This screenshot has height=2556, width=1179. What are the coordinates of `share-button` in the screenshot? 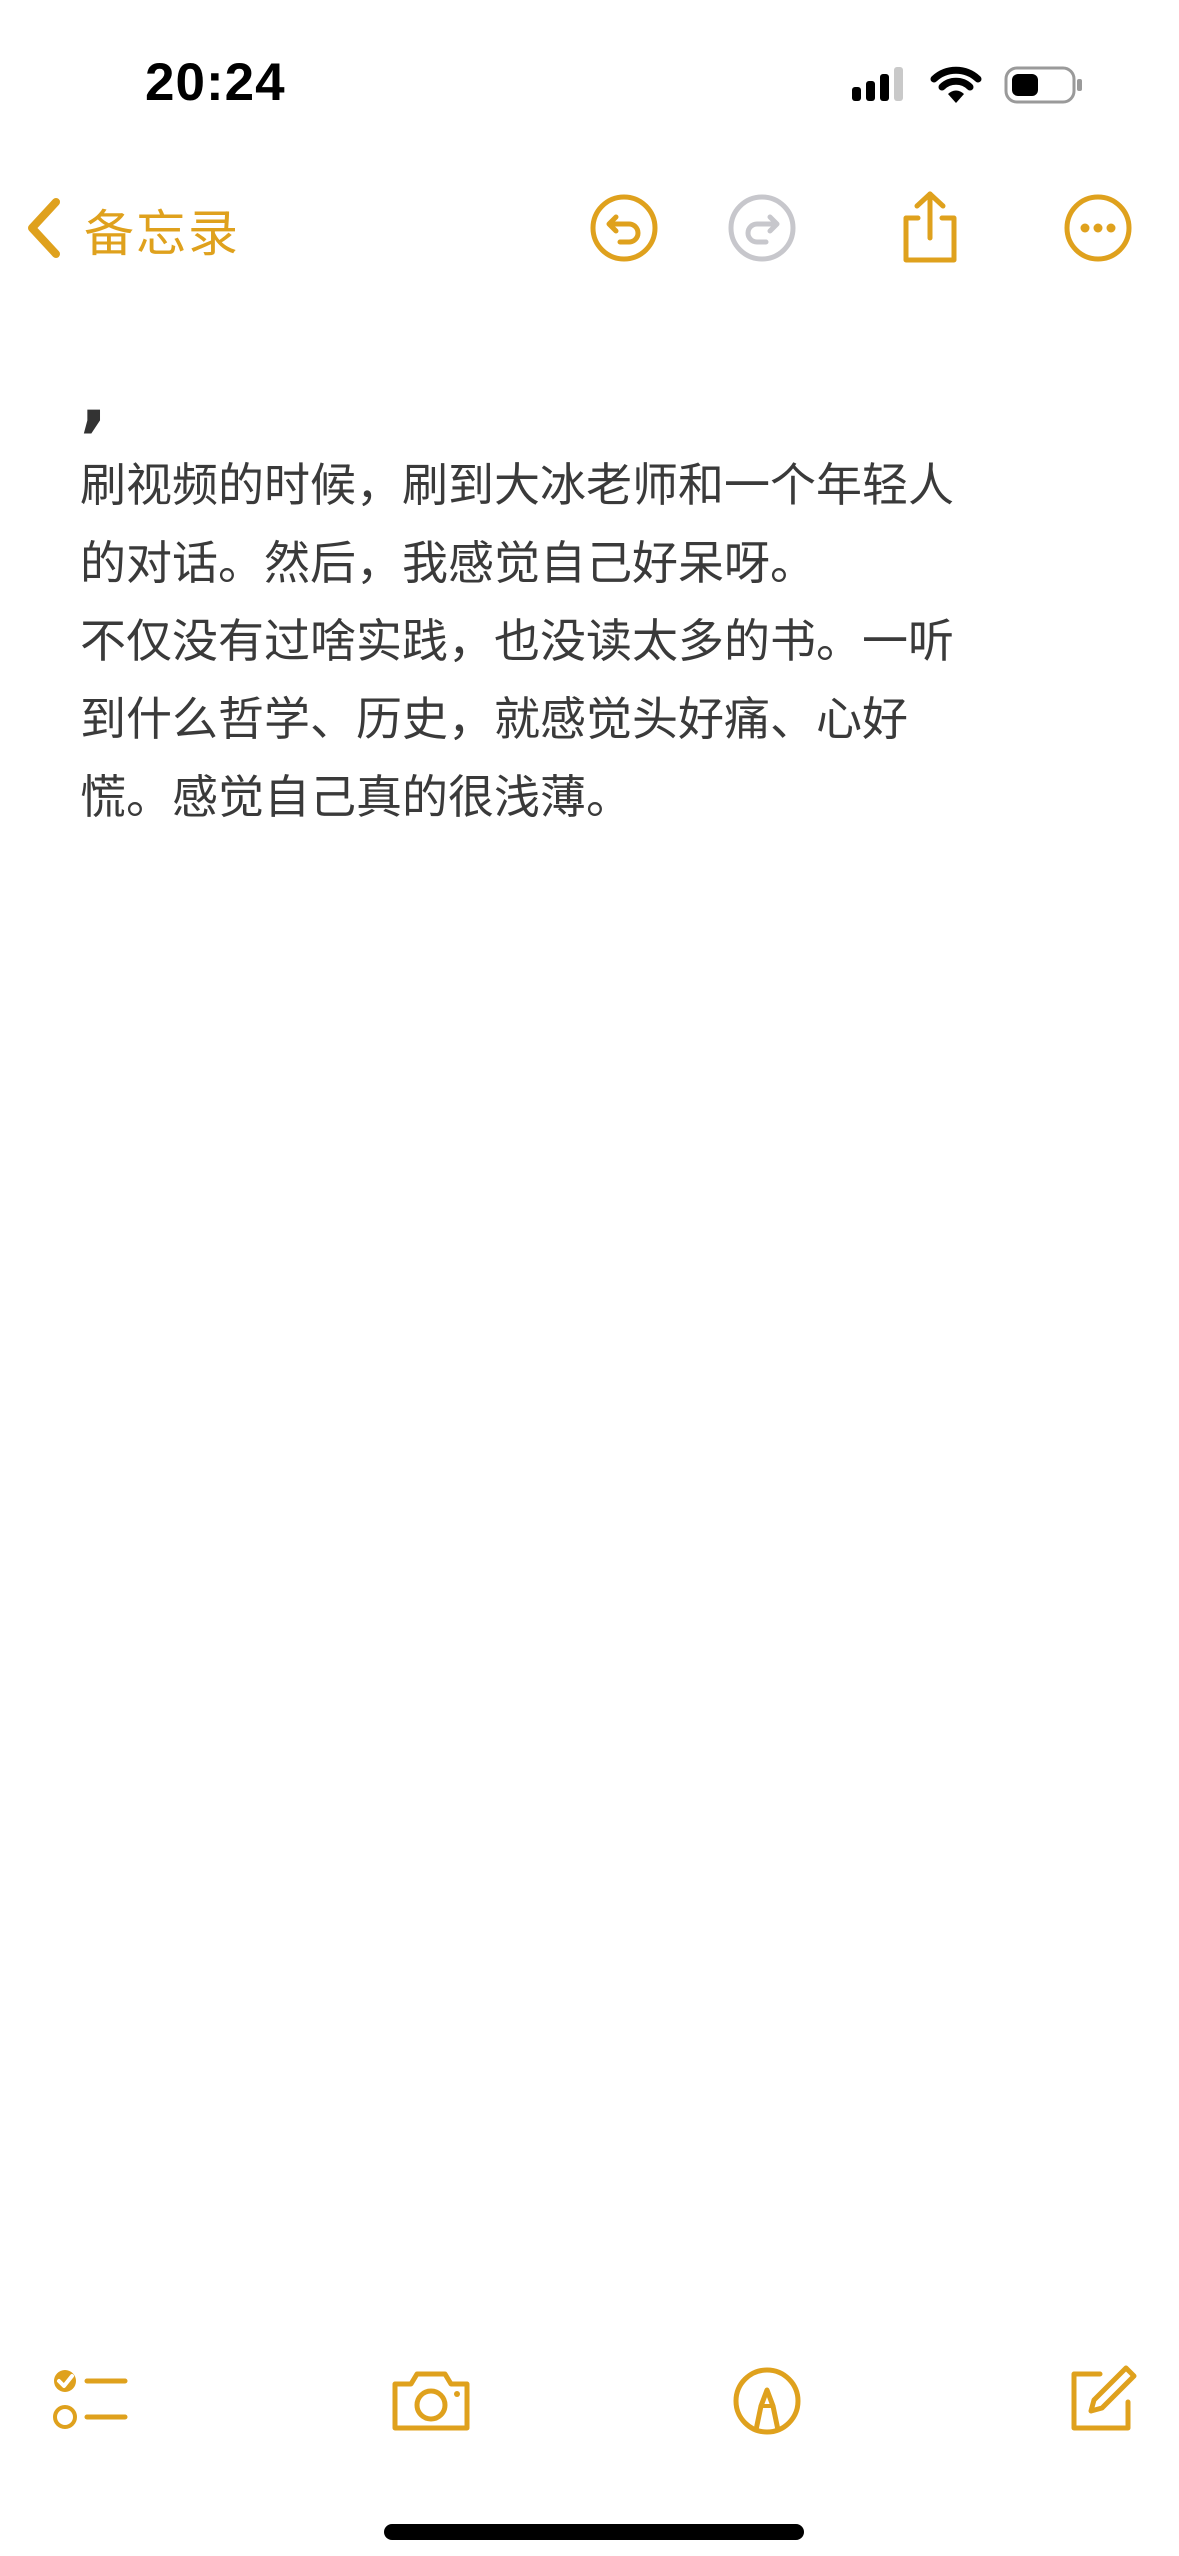 It's located at (930, 230).